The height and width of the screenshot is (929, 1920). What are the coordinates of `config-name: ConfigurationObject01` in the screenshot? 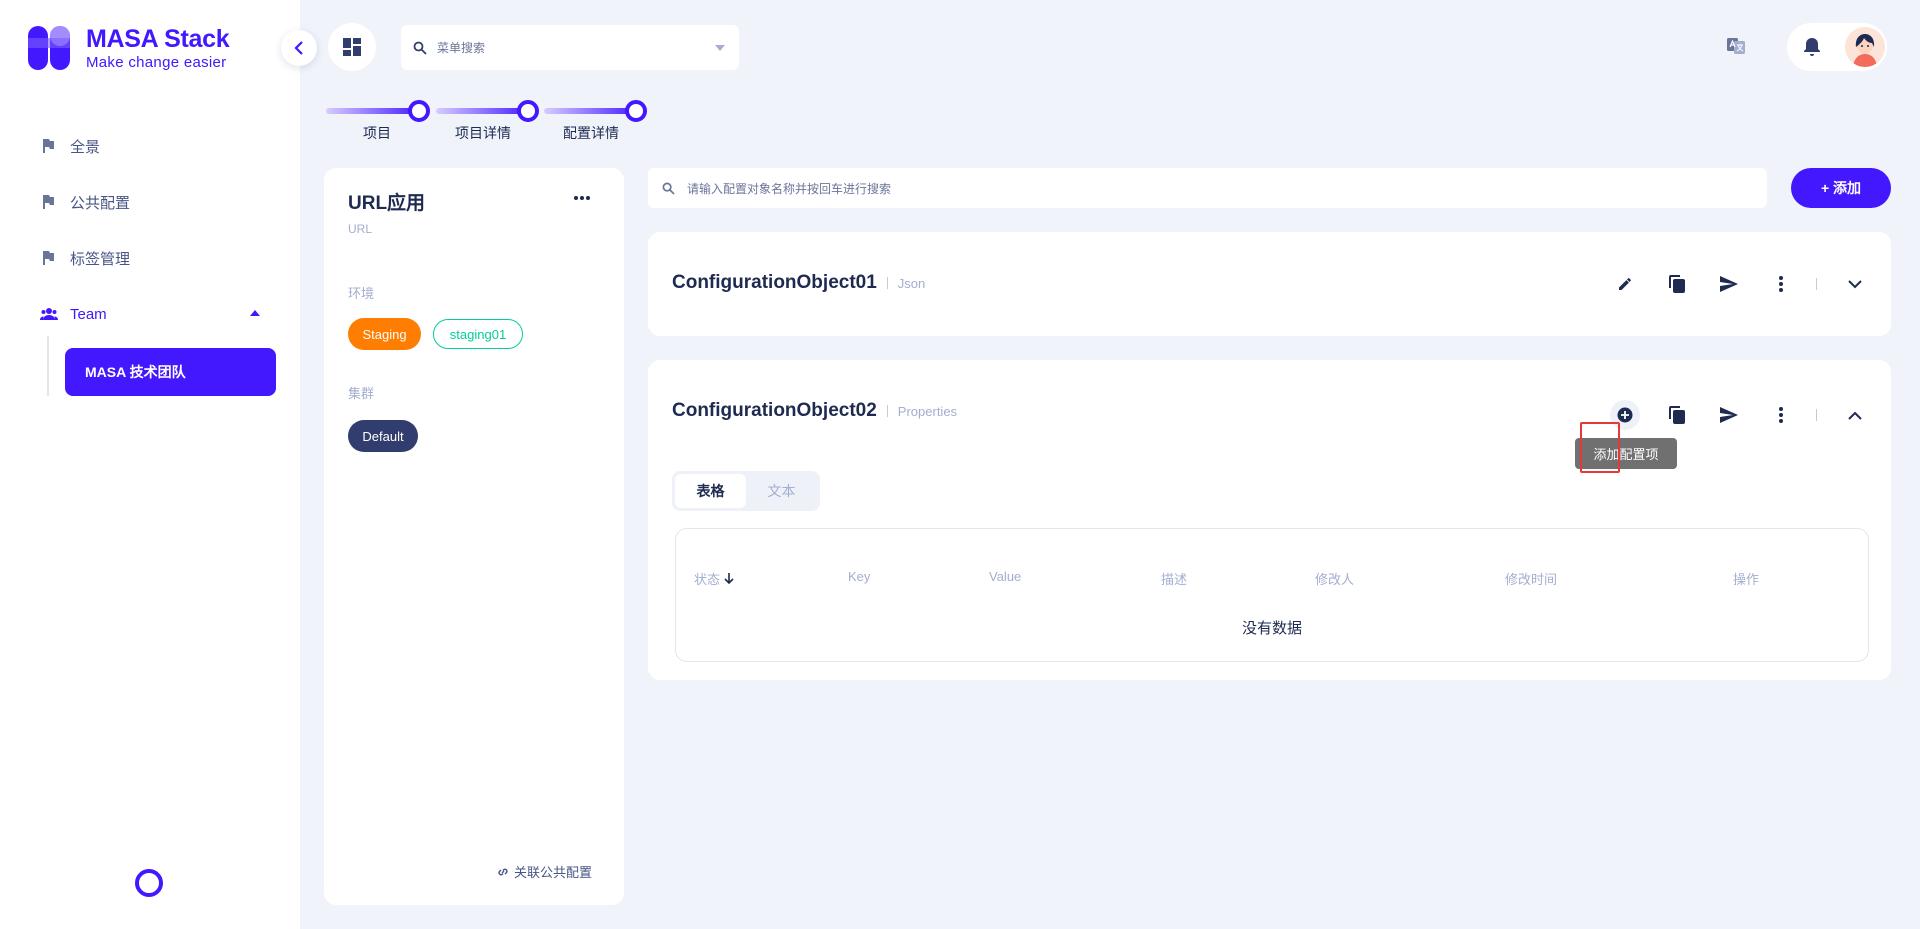 It's located at (774, 282).